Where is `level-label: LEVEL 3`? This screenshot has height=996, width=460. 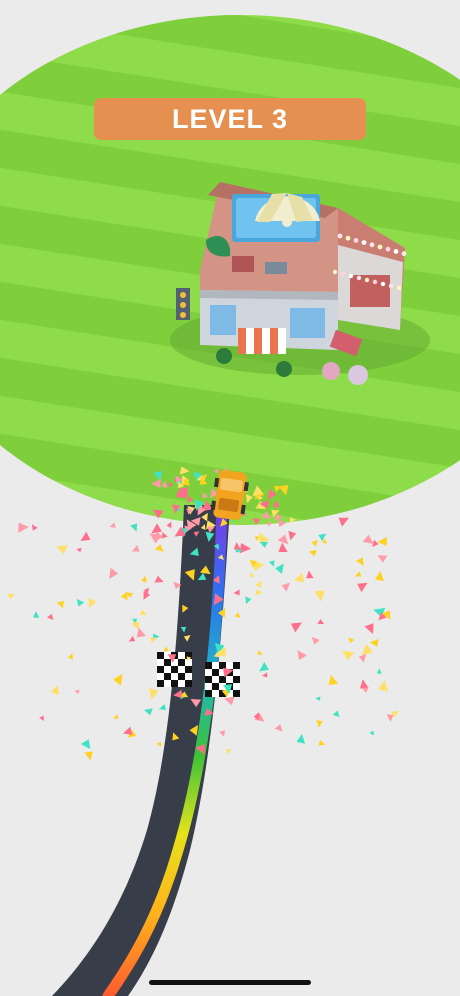
level-label: LEVEL 3 is located at coordinates (230, 118).